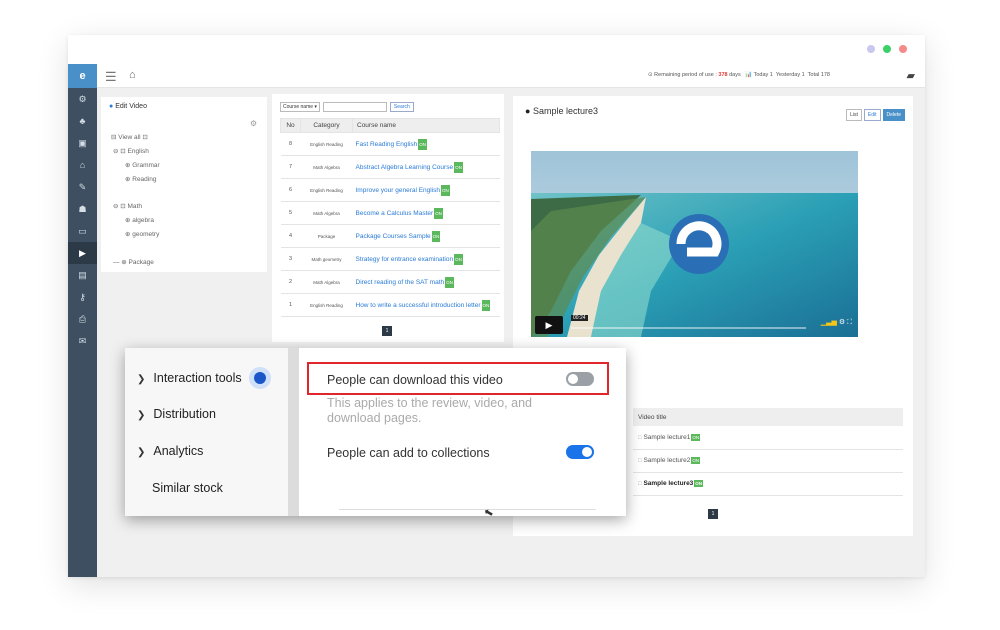 The height and width of the screenshot is (630, 1000). What do you see at coordinates (290, 125) in the screenshot?
I see `column-header-no: No` at bounding box center [290, 125].